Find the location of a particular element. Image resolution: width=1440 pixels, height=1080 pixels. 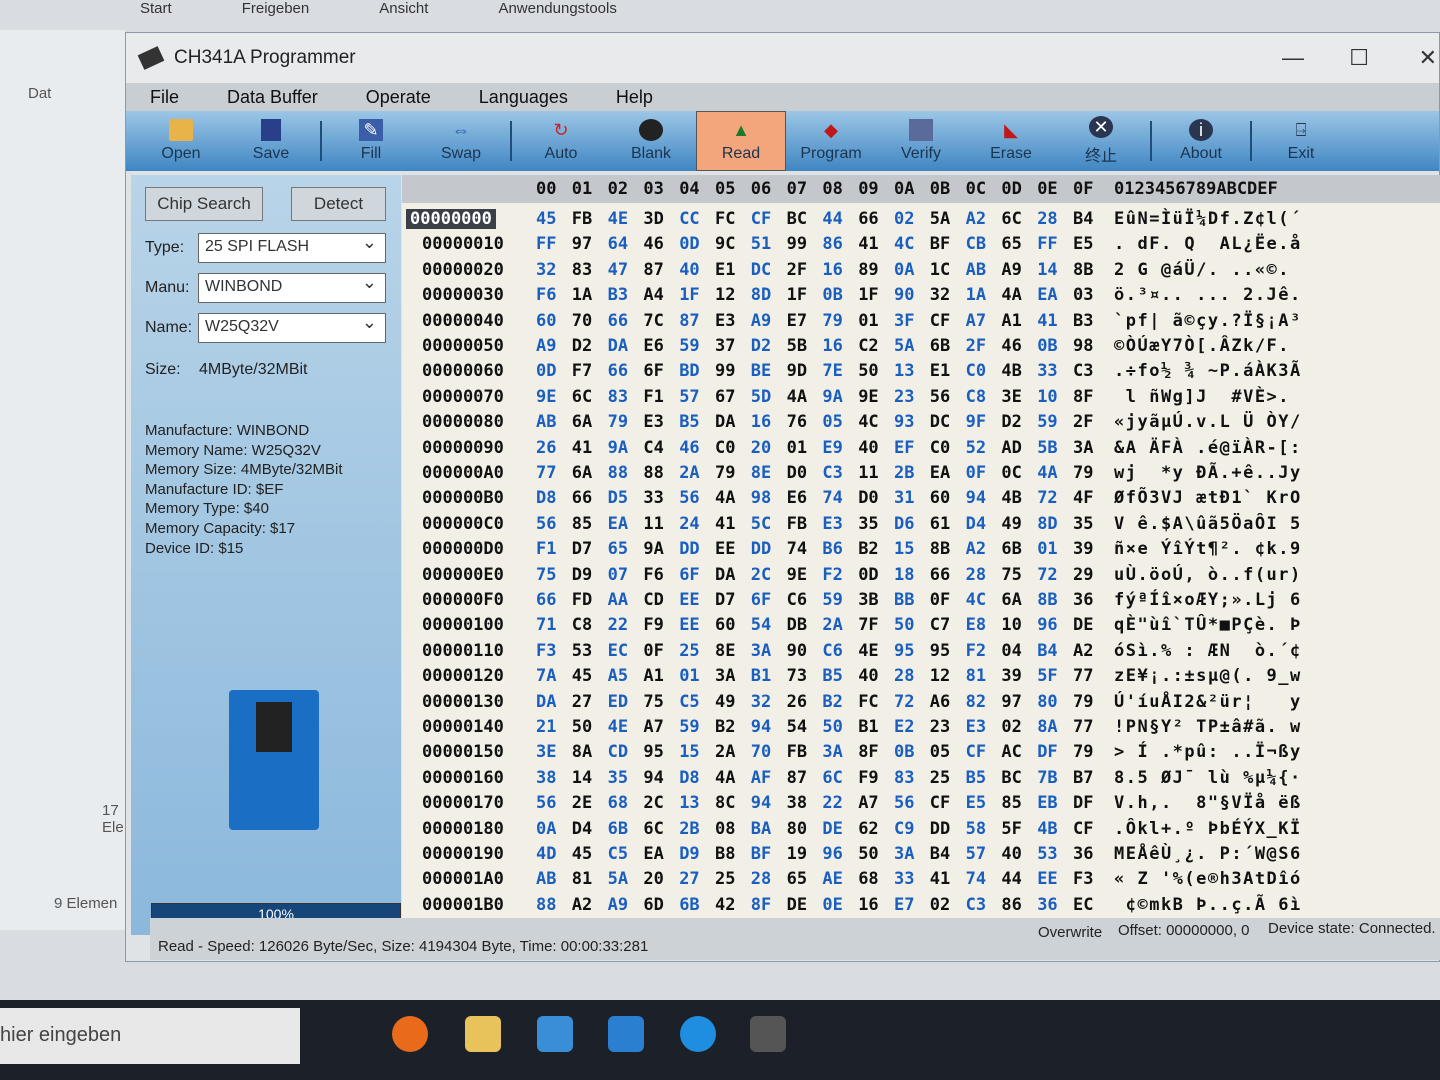

hex-byte: 0D is located at coordinates (689, 244).